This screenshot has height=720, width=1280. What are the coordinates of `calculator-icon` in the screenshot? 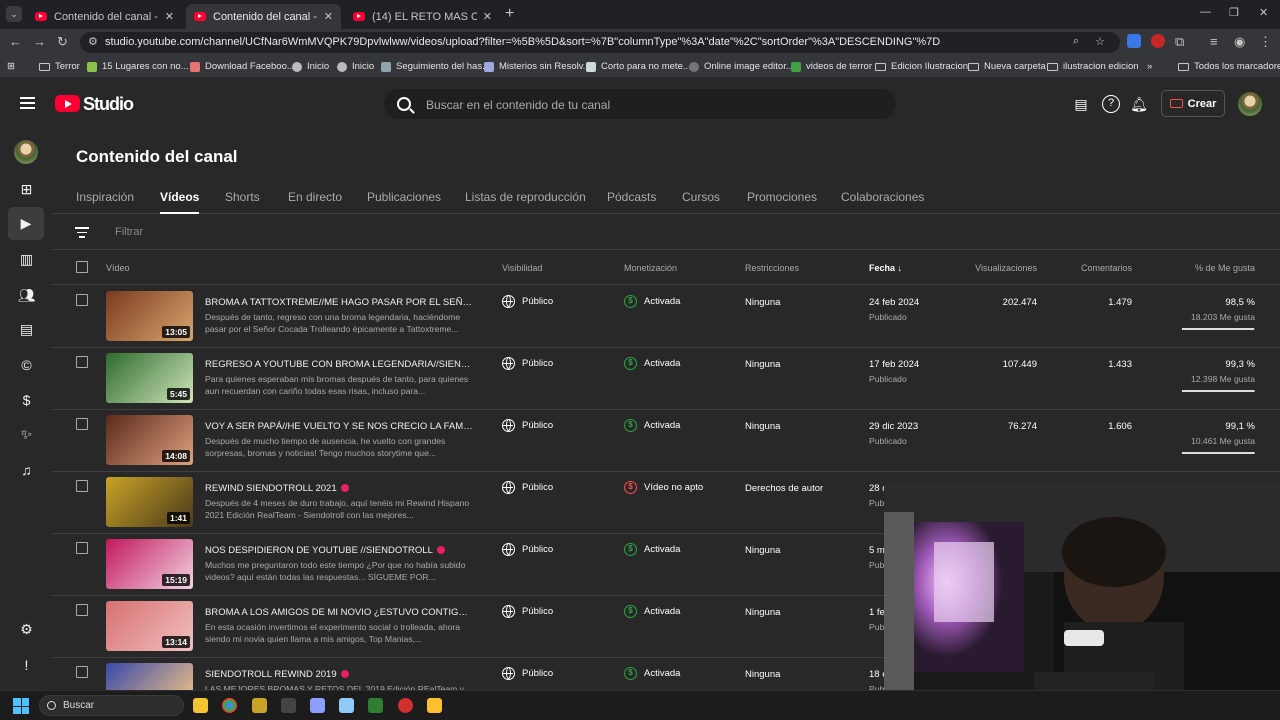 It's located at (346, 705).